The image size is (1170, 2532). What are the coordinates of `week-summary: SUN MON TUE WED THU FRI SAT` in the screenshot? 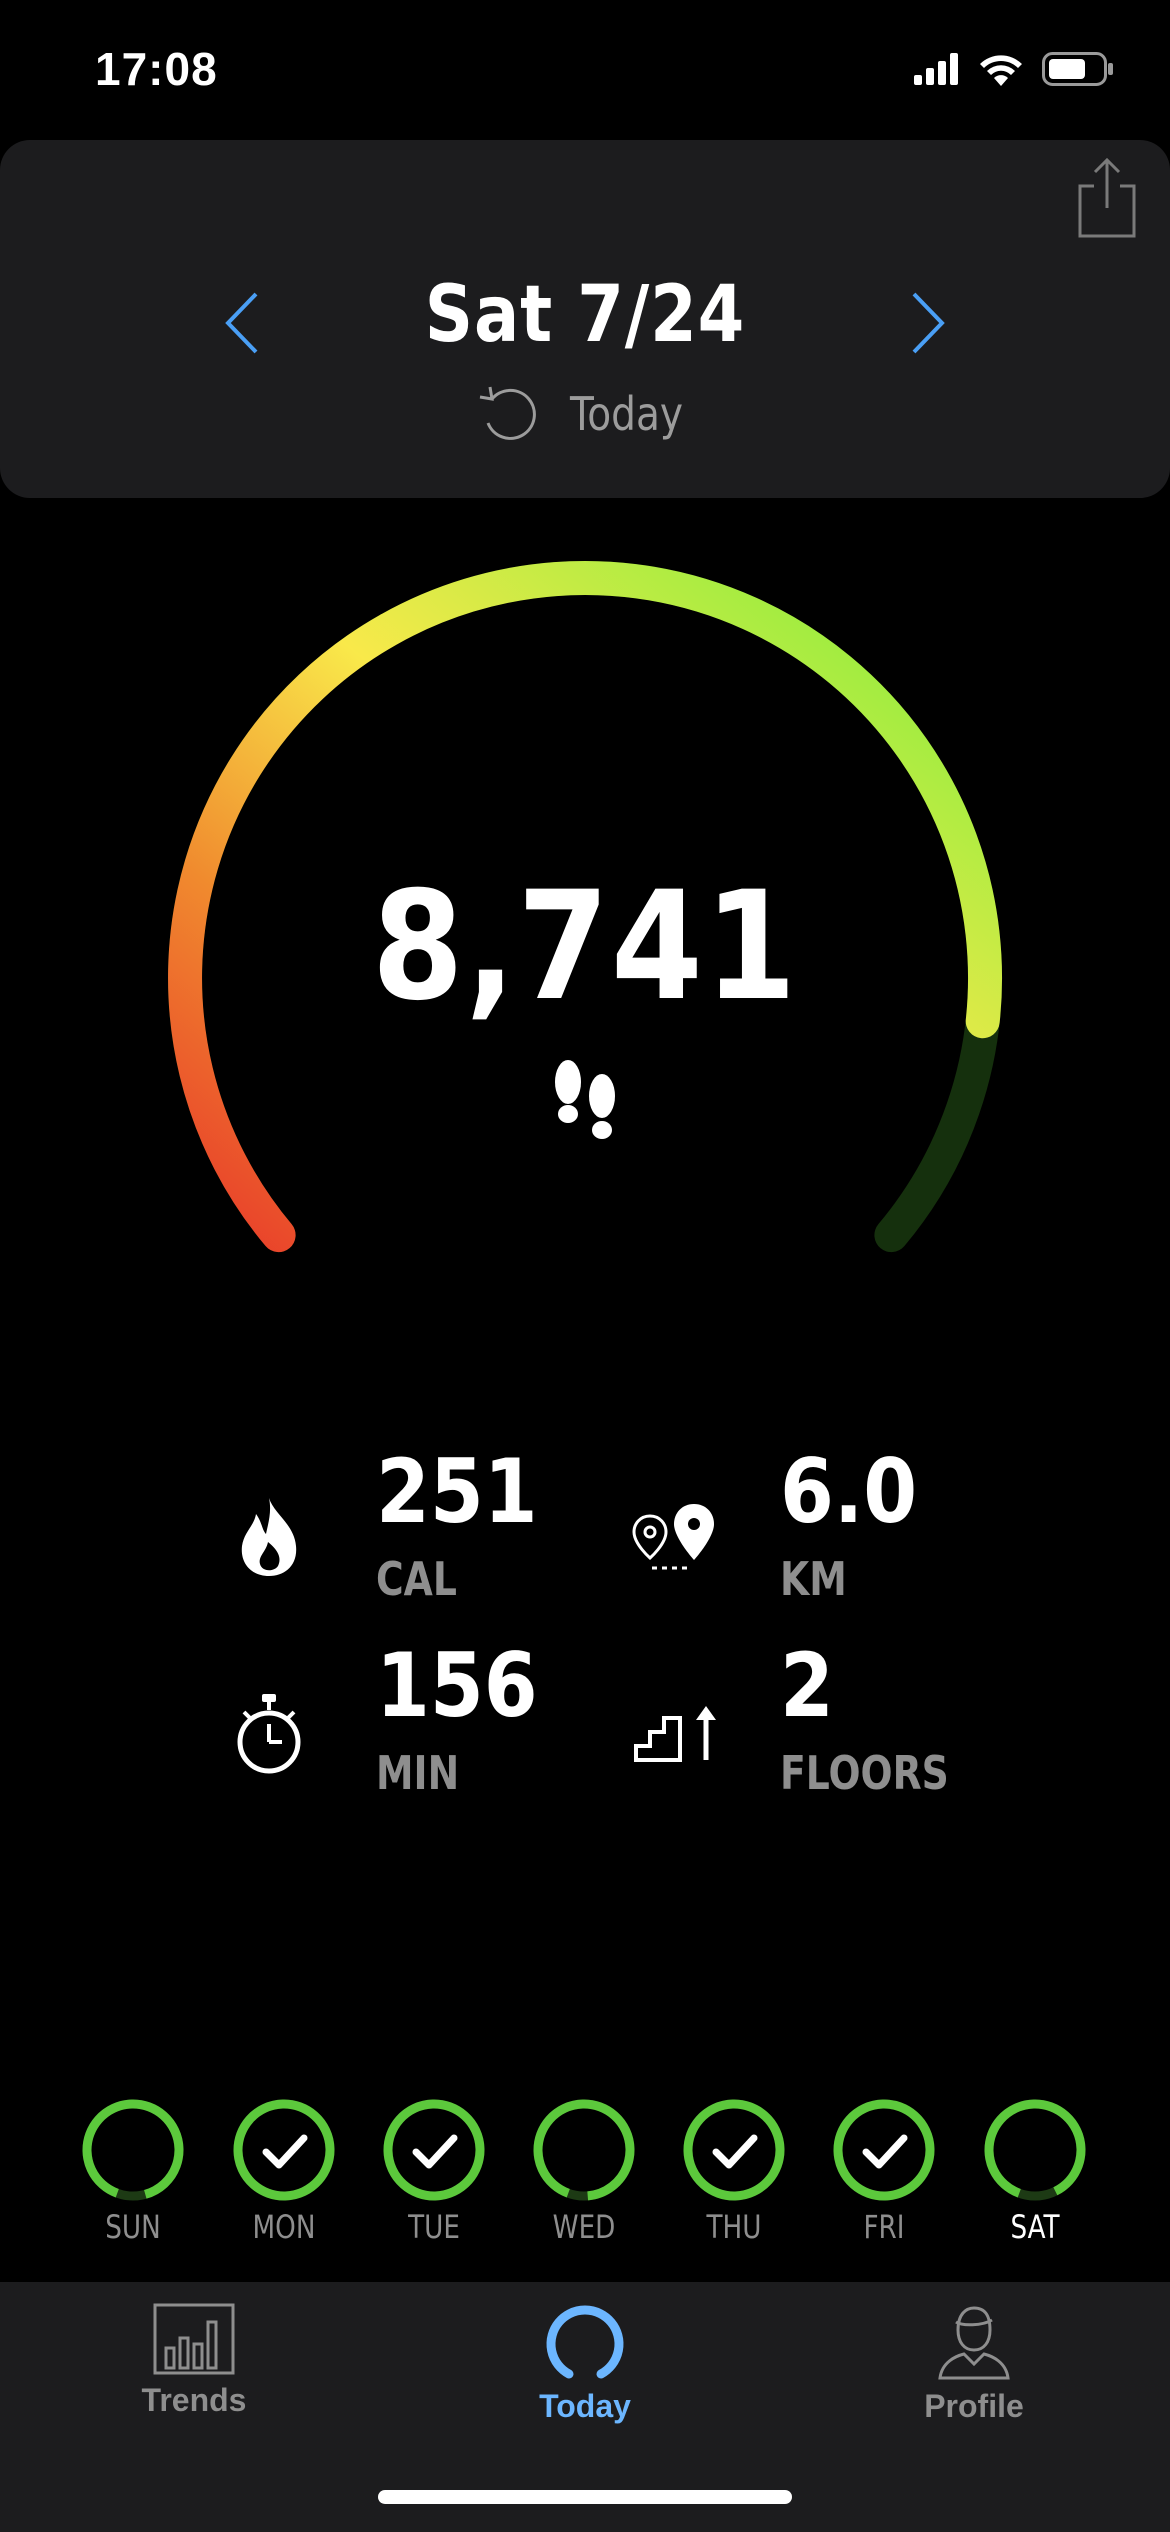 It's located at (585, 2178).